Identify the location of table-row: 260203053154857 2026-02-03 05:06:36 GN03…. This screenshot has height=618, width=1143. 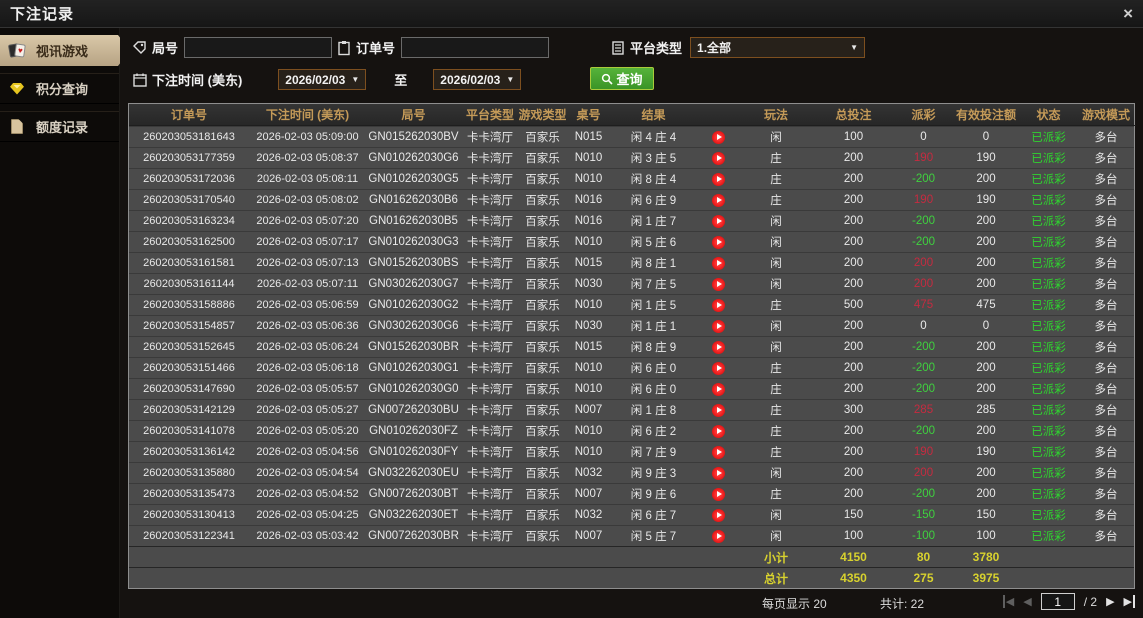
(631, 325).